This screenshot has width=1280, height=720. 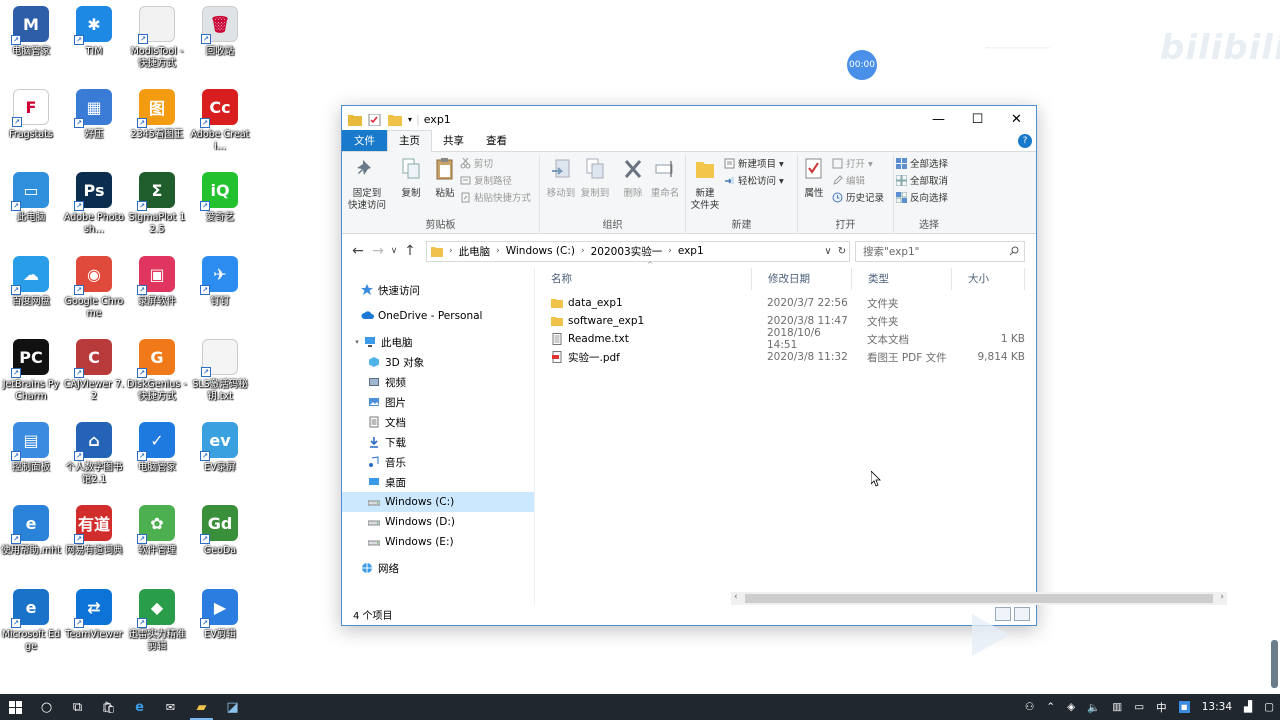 What do you see at coordinates (94, 32) in the screenshot?
I see `desktop-icon: ✱ ↗ TIM` at bounding box center [94, 32].